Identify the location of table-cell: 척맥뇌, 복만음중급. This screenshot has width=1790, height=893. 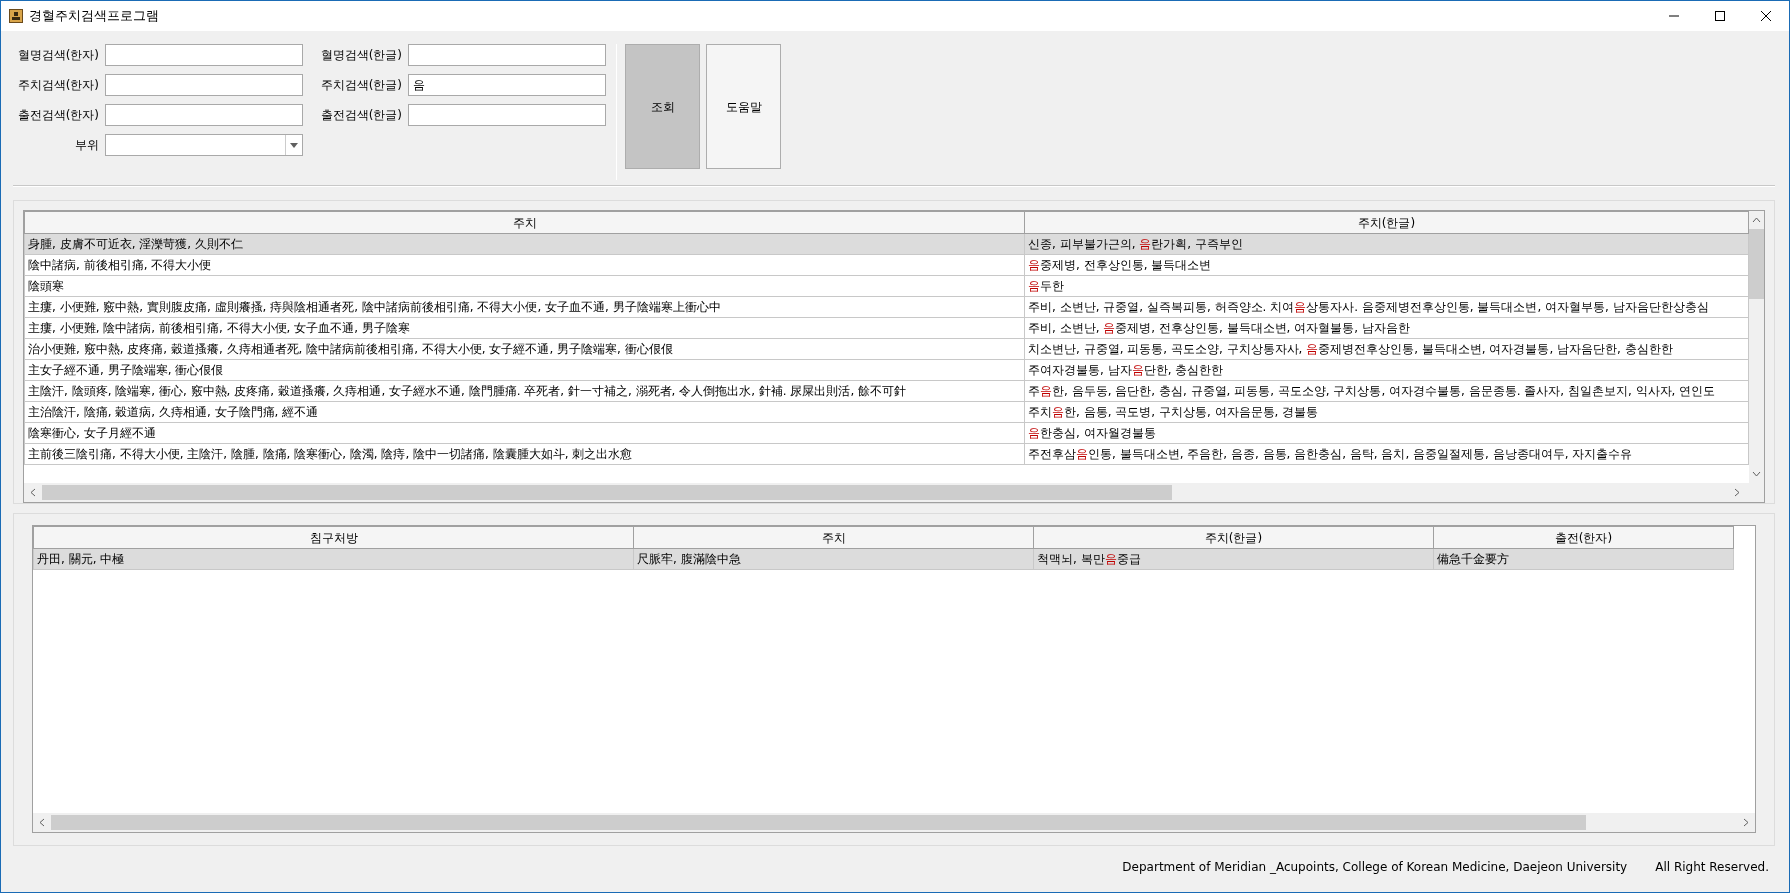
(1233, 559).